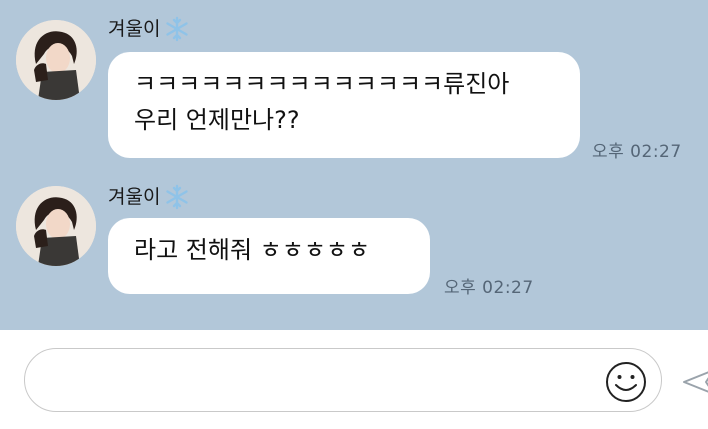 Image resolution: width=708 pixels, height=429 pixels. Describe the element at coordinates (252, 250) in the screenshot. I see `message-text-line: 라고 전해줘 ㅎㅎㅎㅎㅎ` at that location.